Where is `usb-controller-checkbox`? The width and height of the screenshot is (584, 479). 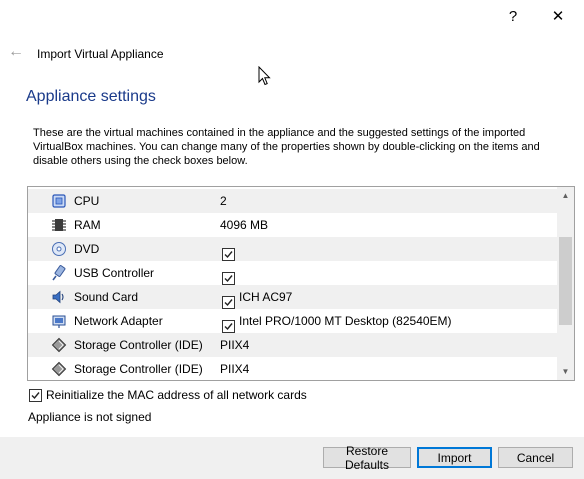 usb-controller-checkbox is located at coordinates (228, 278).